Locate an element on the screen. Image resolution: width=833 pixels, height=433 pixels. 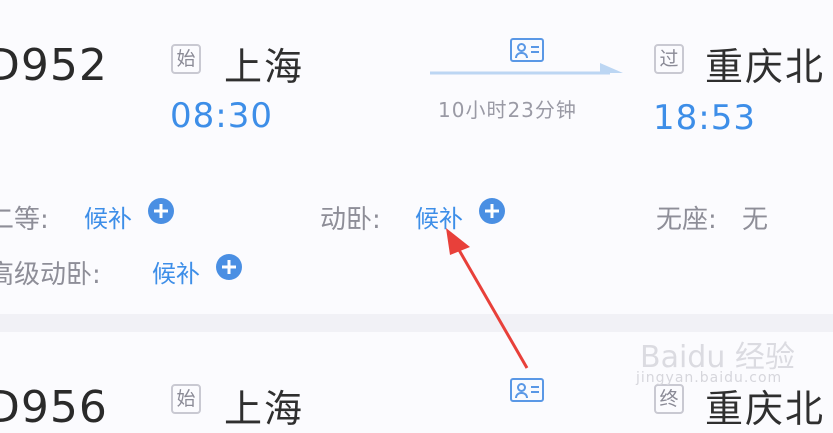
watermark-url: jingyan.baidu.com is located at coordinates (709, 378).